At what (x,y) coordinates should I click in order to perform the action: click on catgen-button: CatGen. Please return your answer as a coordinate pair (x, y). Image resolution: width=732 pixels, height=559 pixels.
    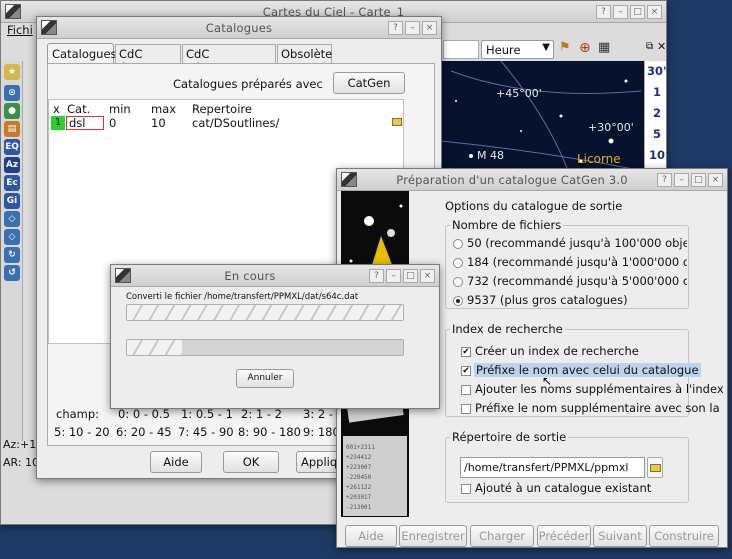
    Looking at the image, I should click on (369, 83).